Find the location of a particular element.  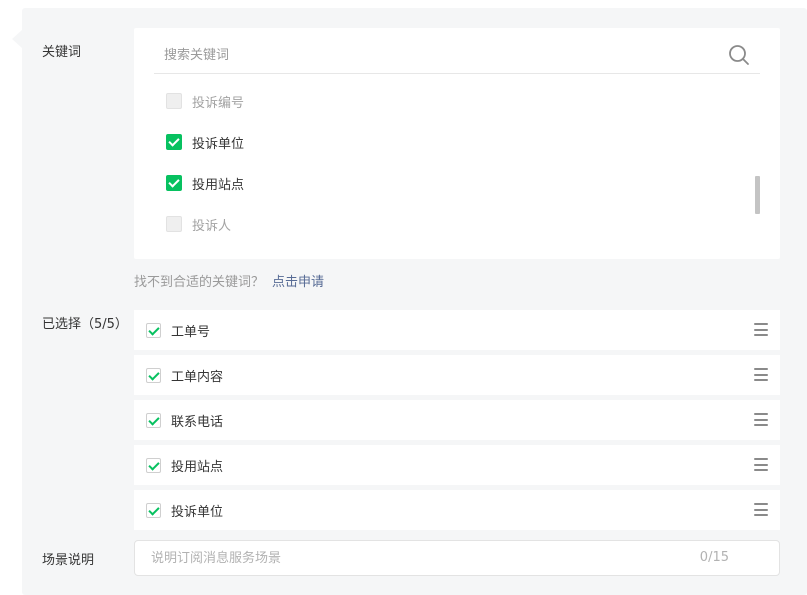

keyword-hint: 找不到合适的关键词？ 点击申请 is located at coordinates (229, 280).